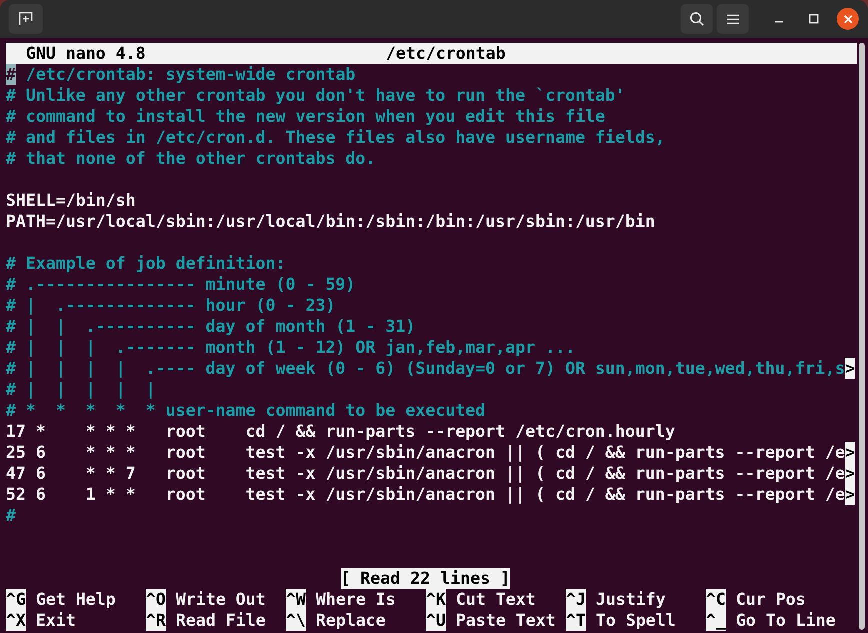  Describe the element at coordinates (635, 620) in the screenshot. I see `shortcut-label: To Spell` at that location.